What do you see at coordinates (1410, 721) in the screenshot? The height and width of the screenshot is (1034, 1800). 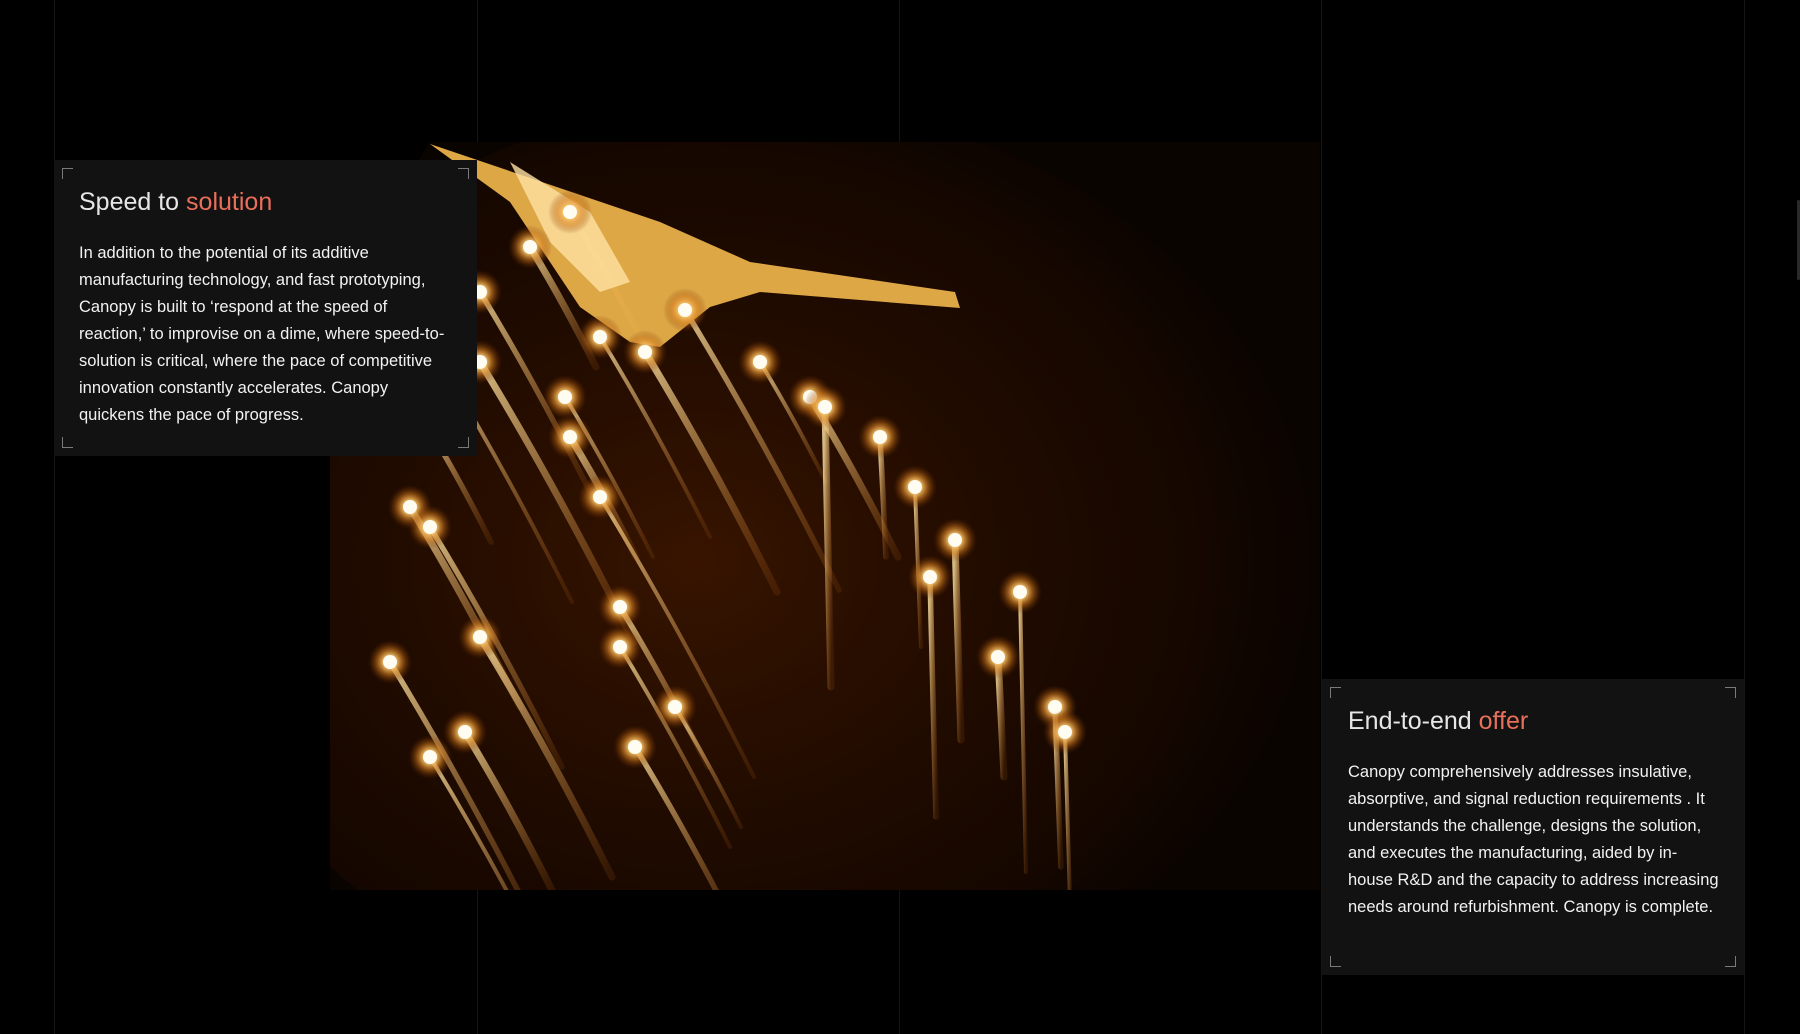 I see `card-title-plain: End-to-end` at bounding box center [1410, 721].